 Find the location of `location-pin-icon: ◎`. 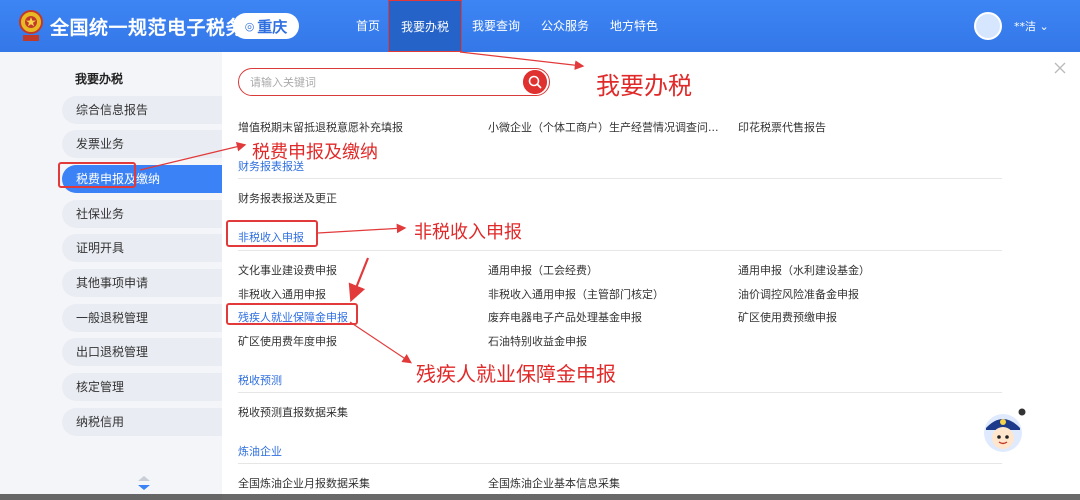

location-pin-icon: ◎ is located at coordinates (249, 26).